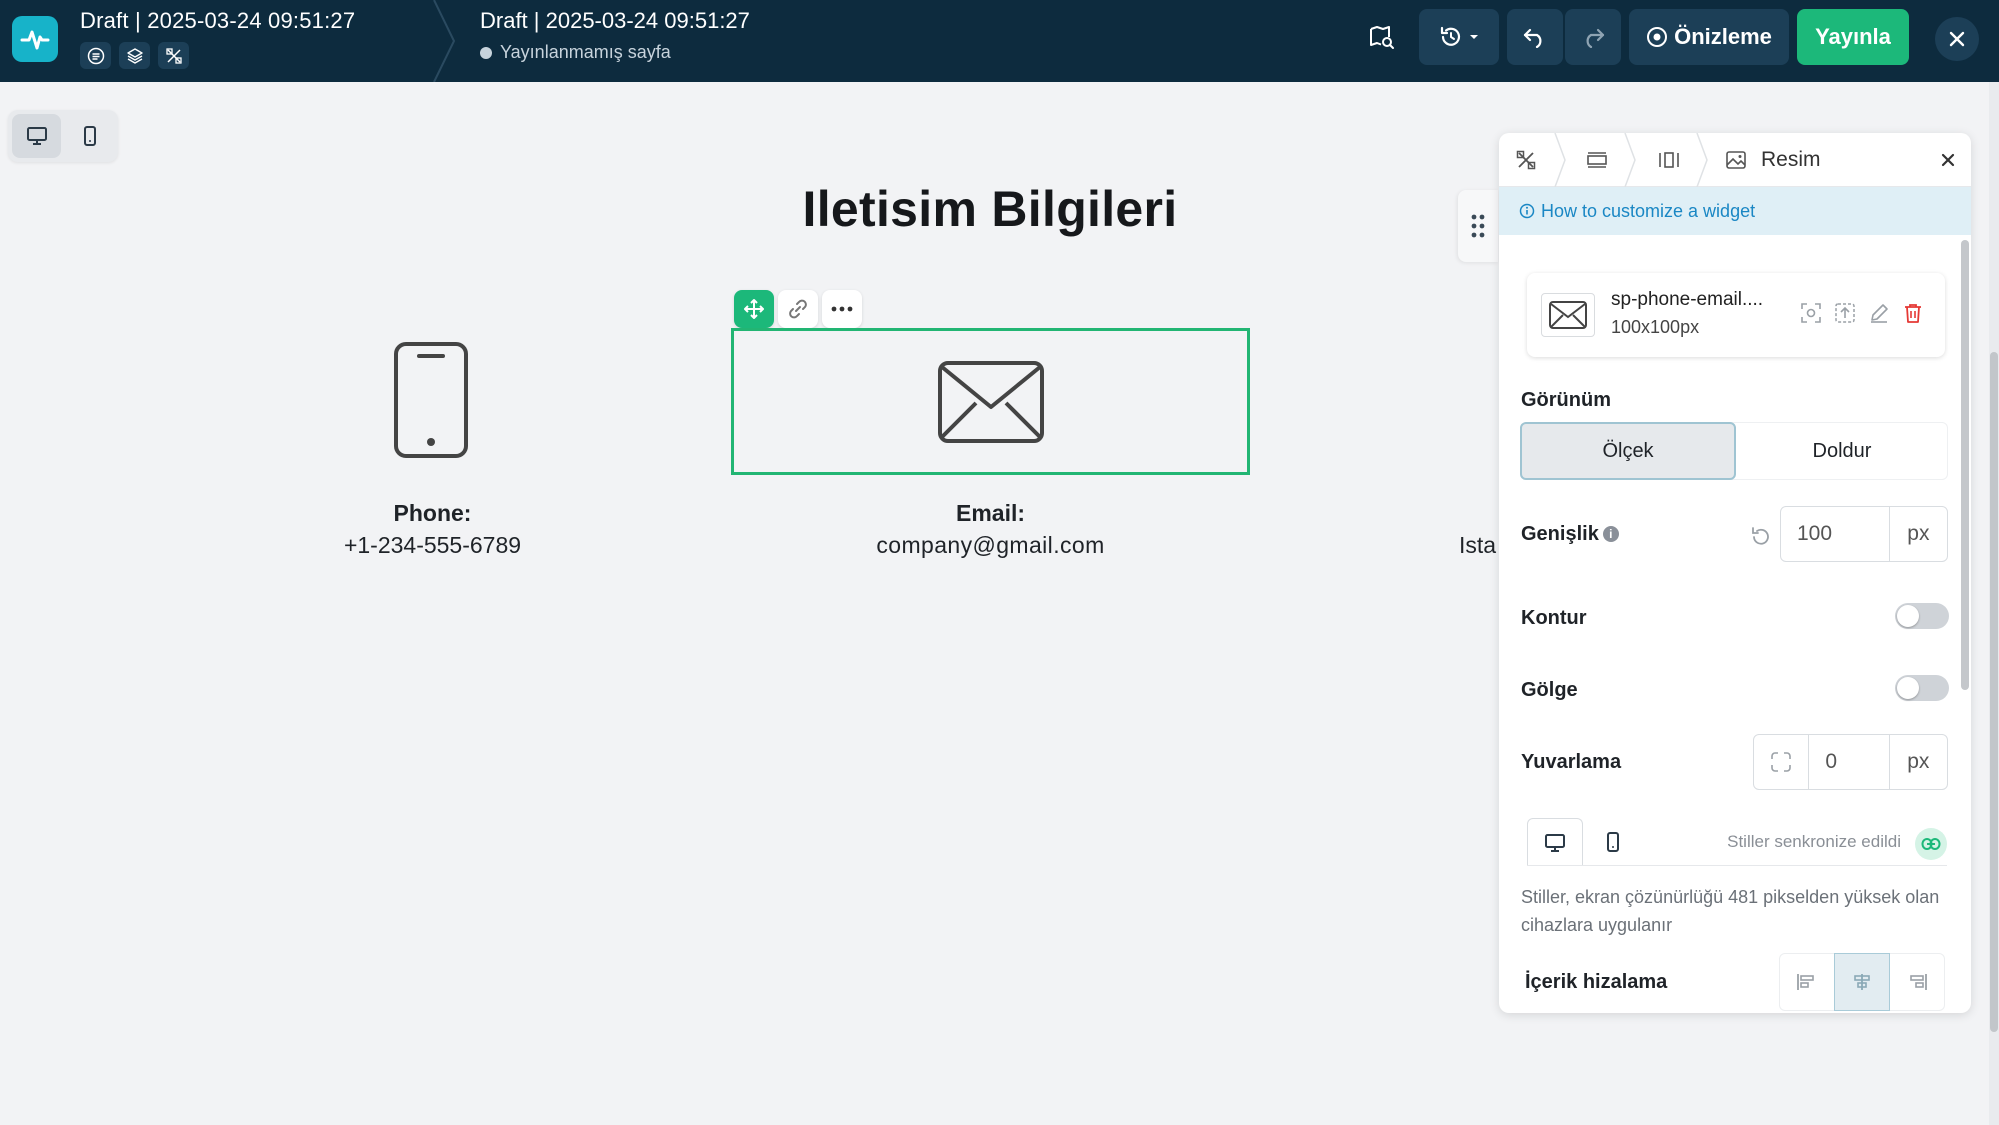  I want to click on history-button, so click(1459, 37).